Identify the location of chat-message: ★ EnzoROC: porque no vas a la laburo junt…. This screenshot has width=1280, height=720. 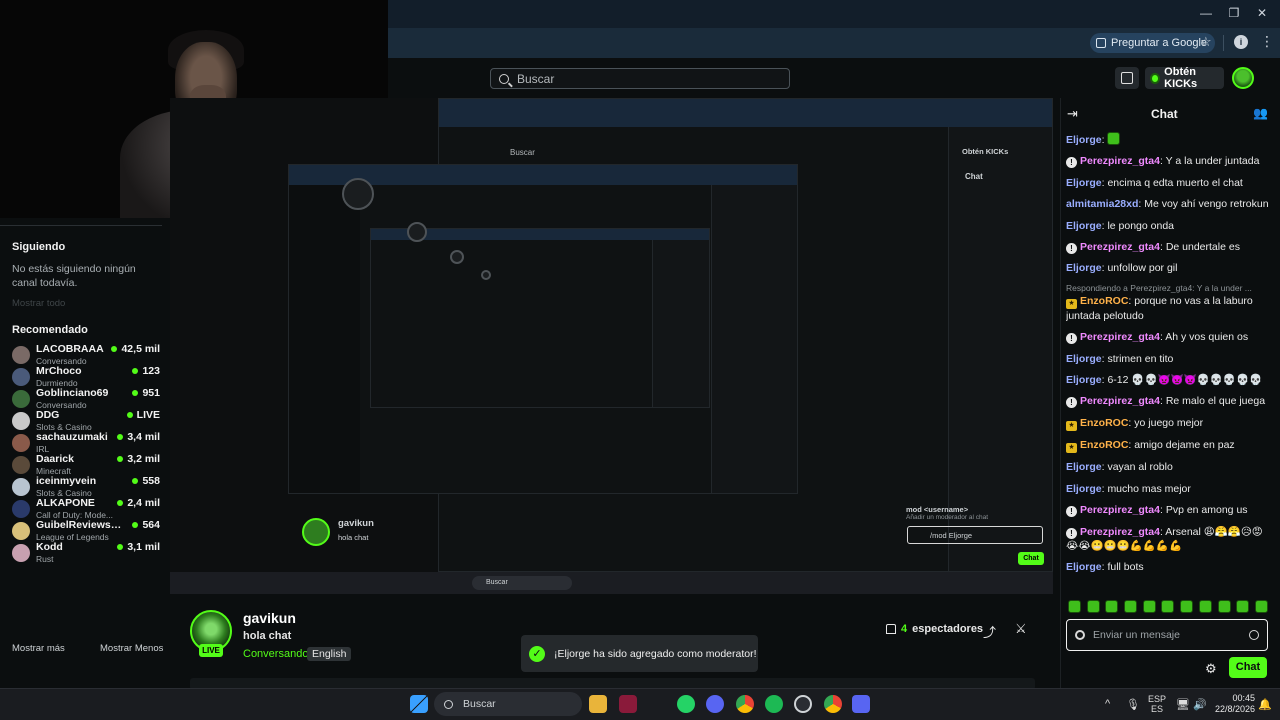
(1169, 308).